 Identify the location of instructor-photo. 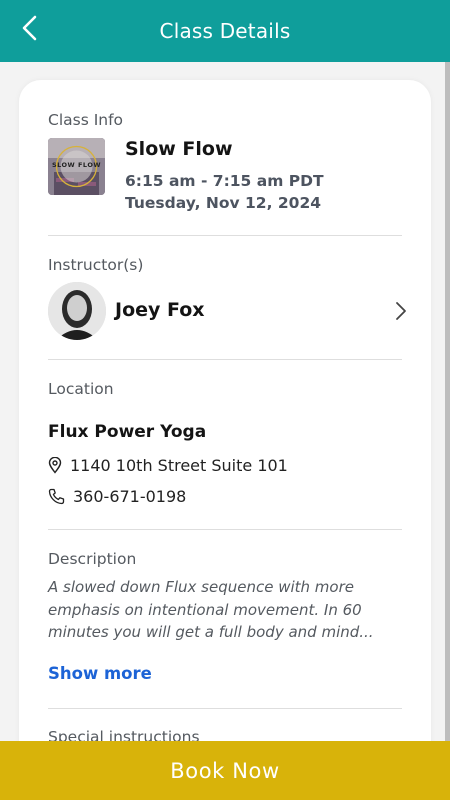
(77, 311).